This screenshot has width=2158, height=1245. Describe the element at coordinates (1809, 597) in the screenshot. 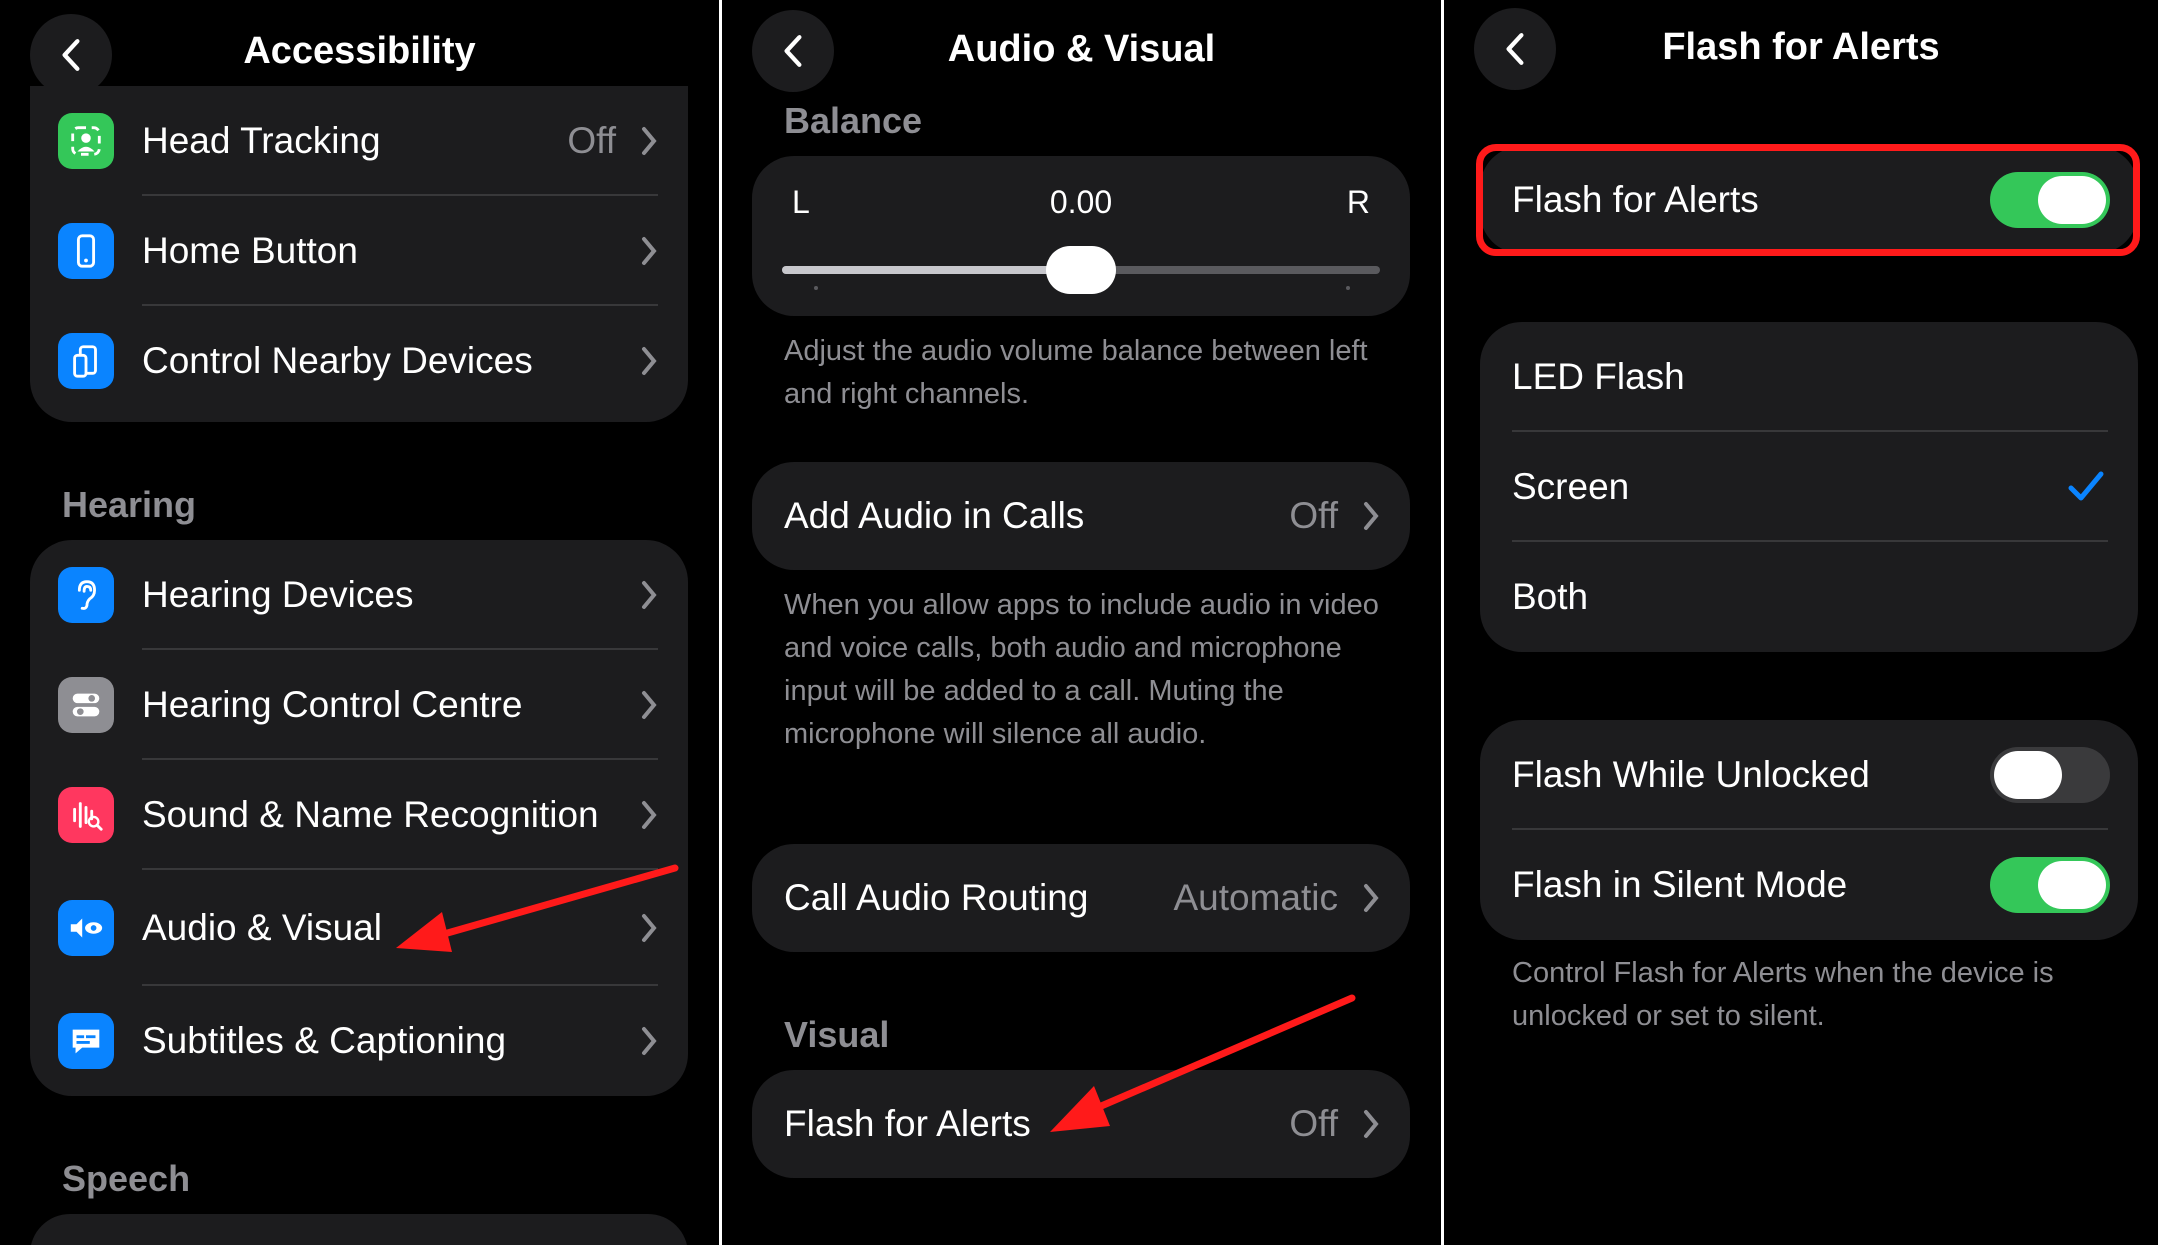

I see `option-both: Both` at that location.